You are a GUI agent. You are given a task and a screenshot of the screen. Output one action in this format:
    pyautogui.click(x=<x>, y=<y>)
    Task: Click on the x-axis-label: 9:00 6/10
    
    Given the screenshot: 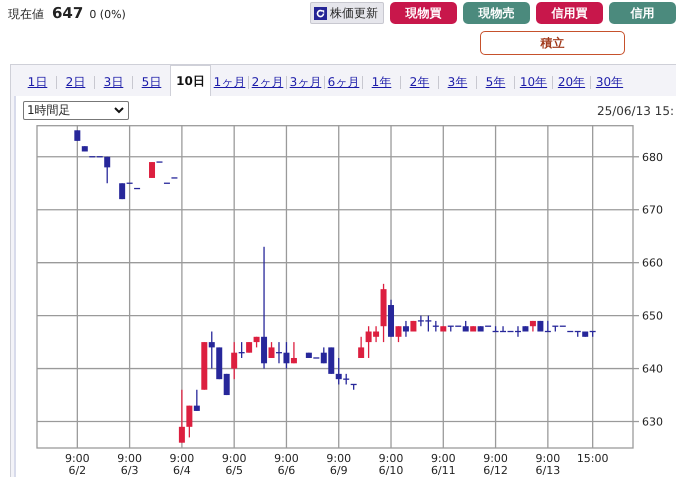 What is the action you would take?
    pyautogui.click(x=391, y=464)
    